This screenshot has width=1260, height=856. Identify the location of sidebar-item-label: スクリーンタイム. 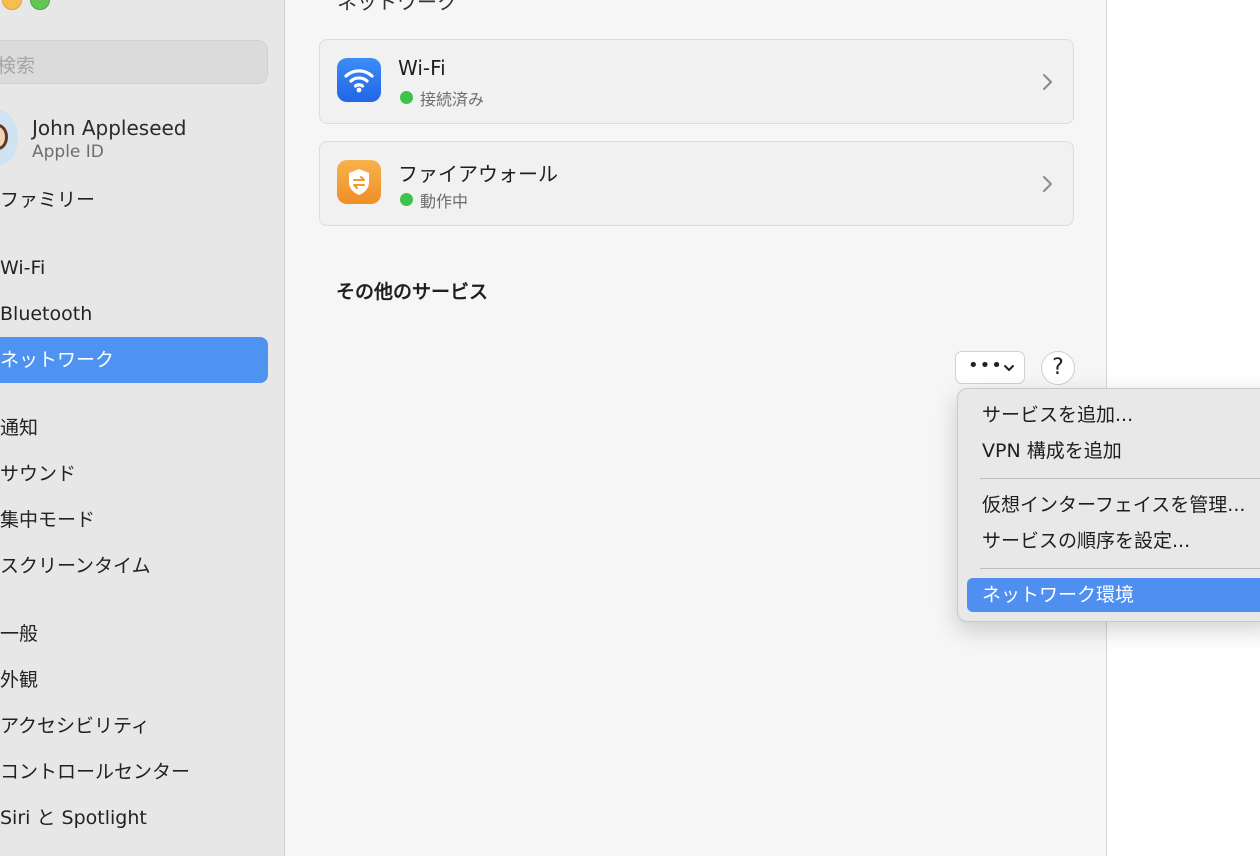
(75, 566).